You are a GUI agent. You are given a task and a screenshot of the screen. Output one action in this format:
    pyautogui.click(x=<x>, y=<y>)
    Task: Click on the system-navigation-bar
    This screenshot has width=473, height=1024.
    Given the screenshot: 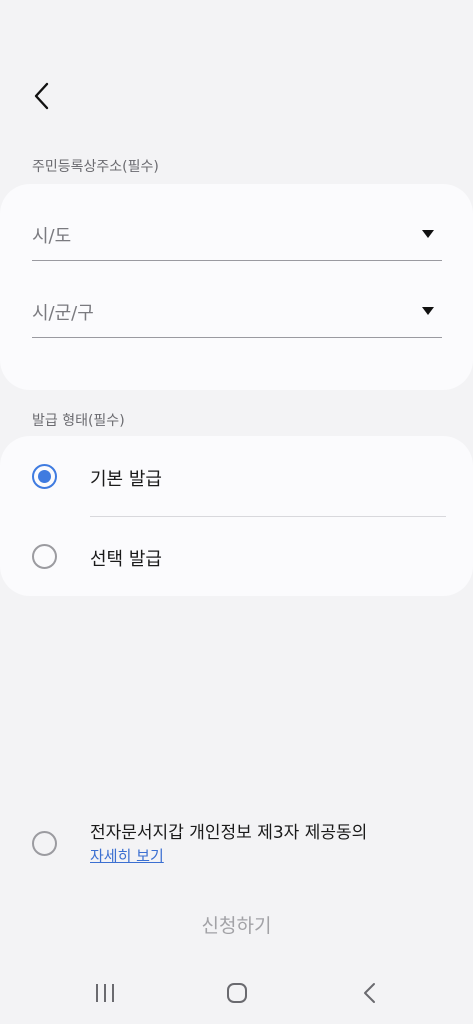 What is the action you would take?
    pyautogui.click(x=236, y=993)
    